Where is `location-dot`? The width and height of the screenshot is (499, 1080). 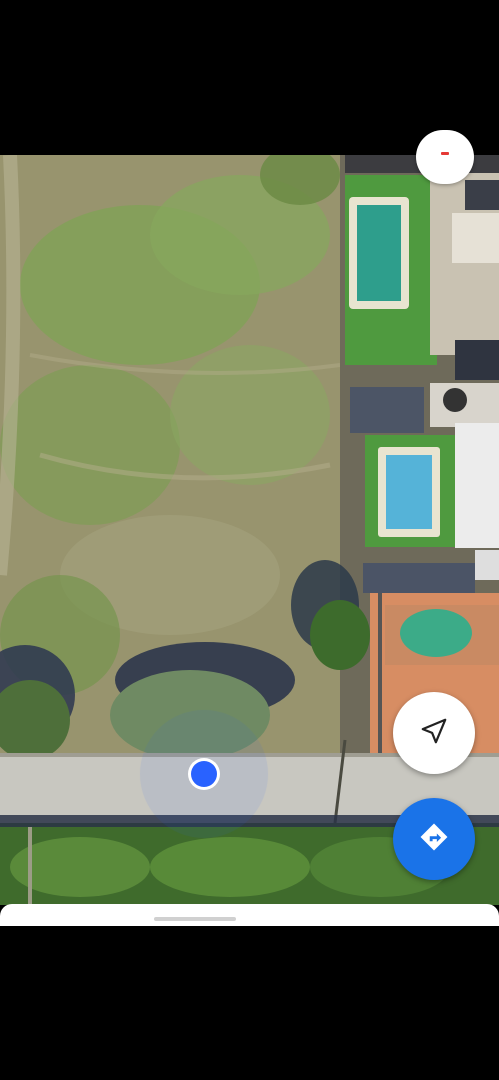
location-dot is located at coordinates (204, 774).